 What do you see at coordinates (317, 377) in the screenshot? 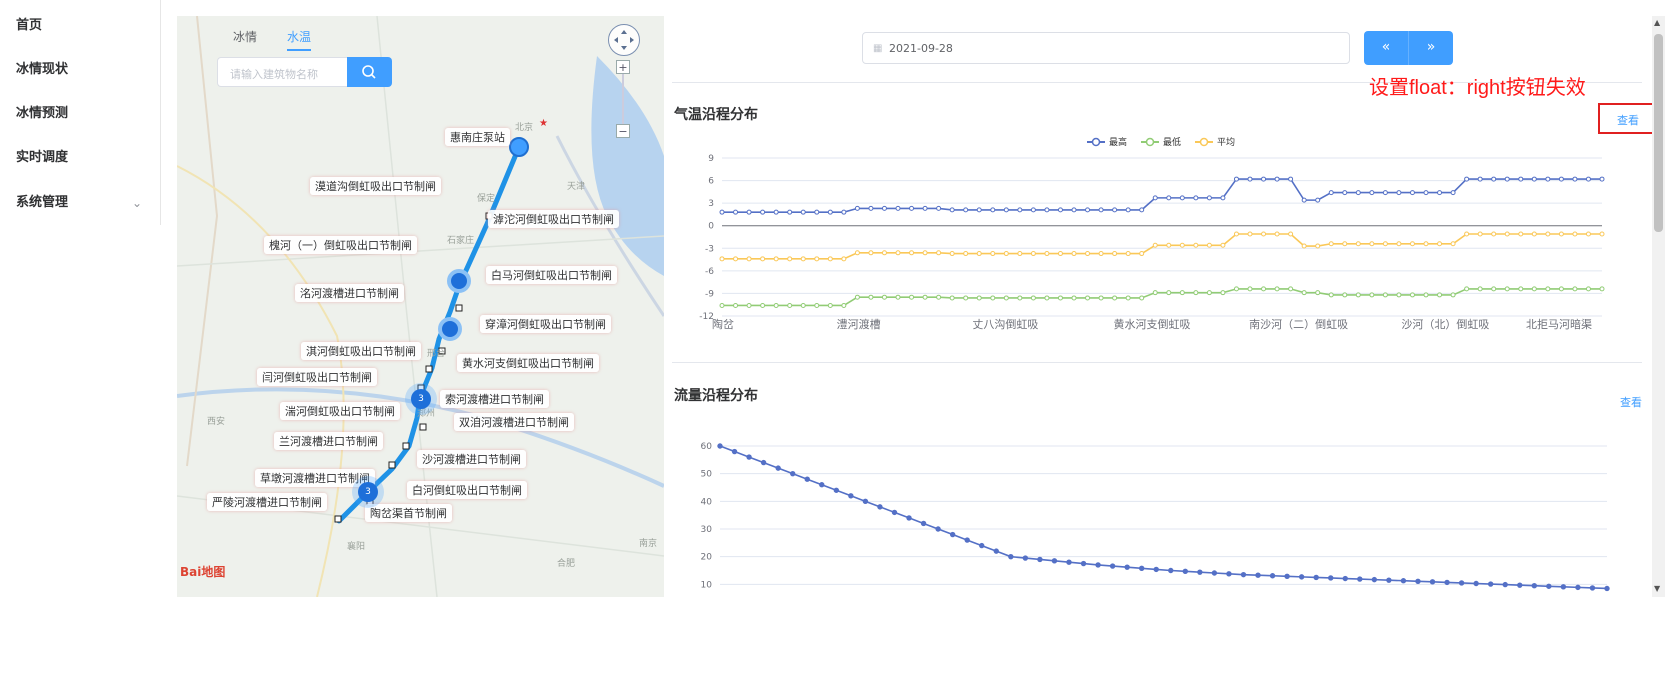
I see `map-station-label: 闫河倒虹吸出口节制闸` at bounding box center [317, 377].